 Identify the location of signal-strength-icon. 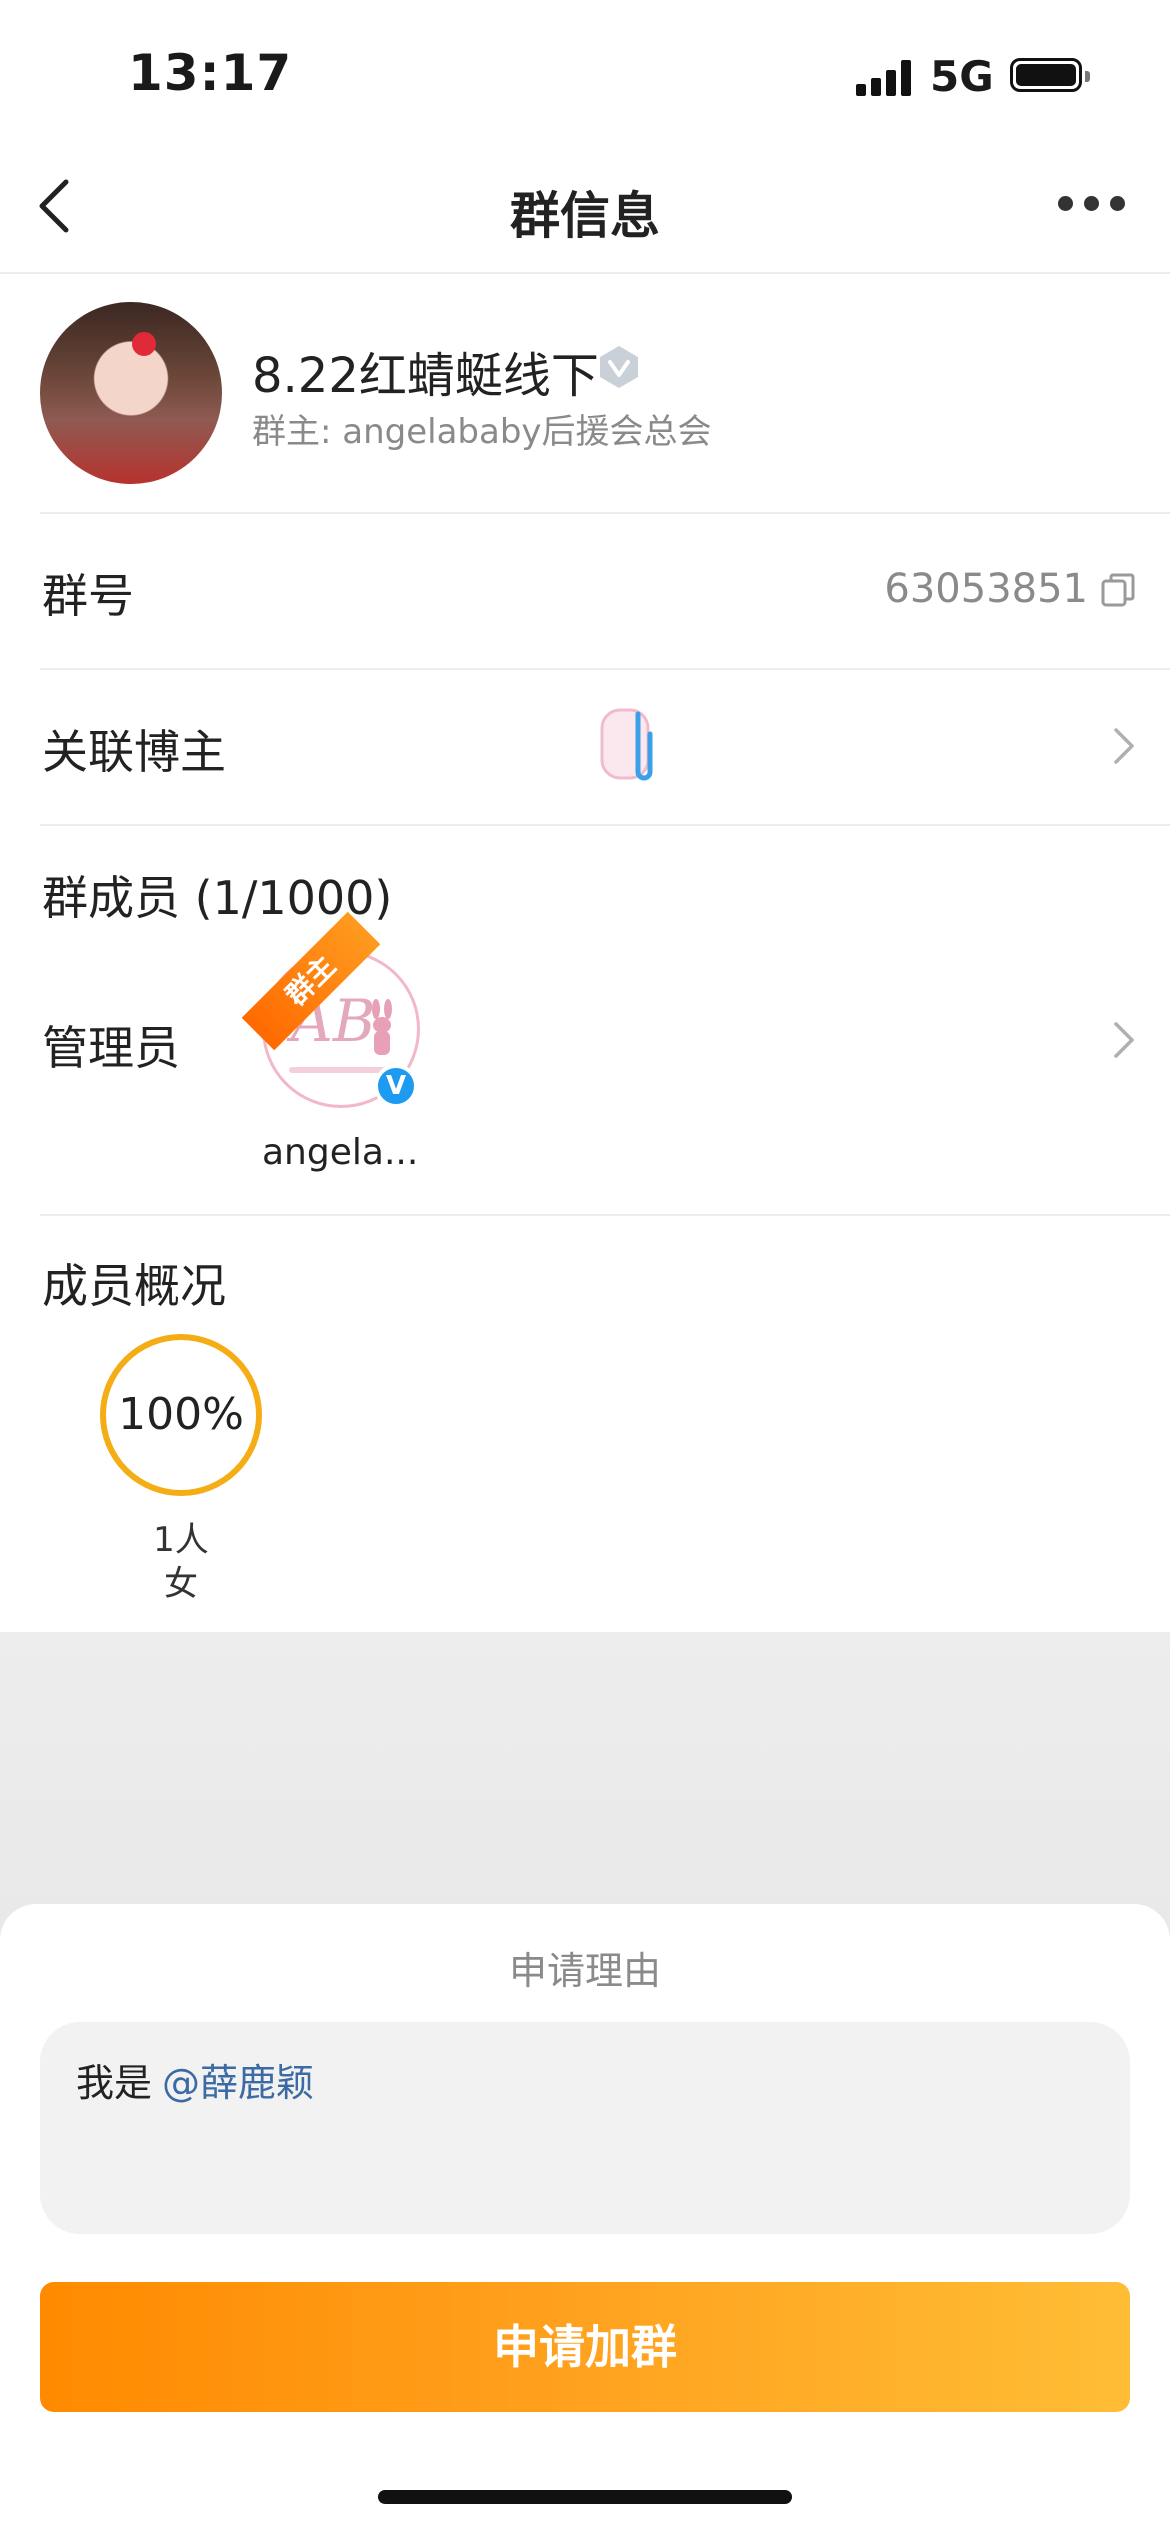
(886, 77).